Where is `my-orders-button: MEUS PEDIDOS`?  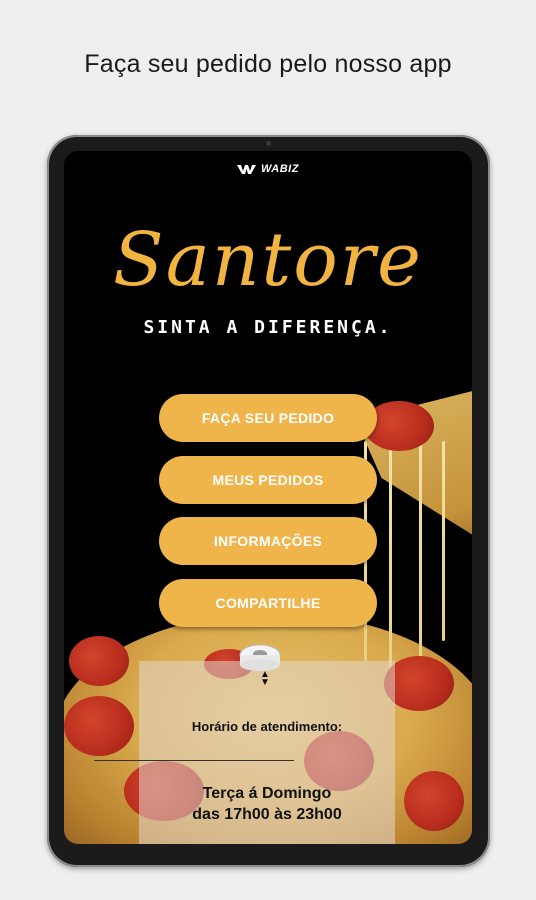
my-orders-button: MEUS PEDIDOS is located at coordinates (268, 480).